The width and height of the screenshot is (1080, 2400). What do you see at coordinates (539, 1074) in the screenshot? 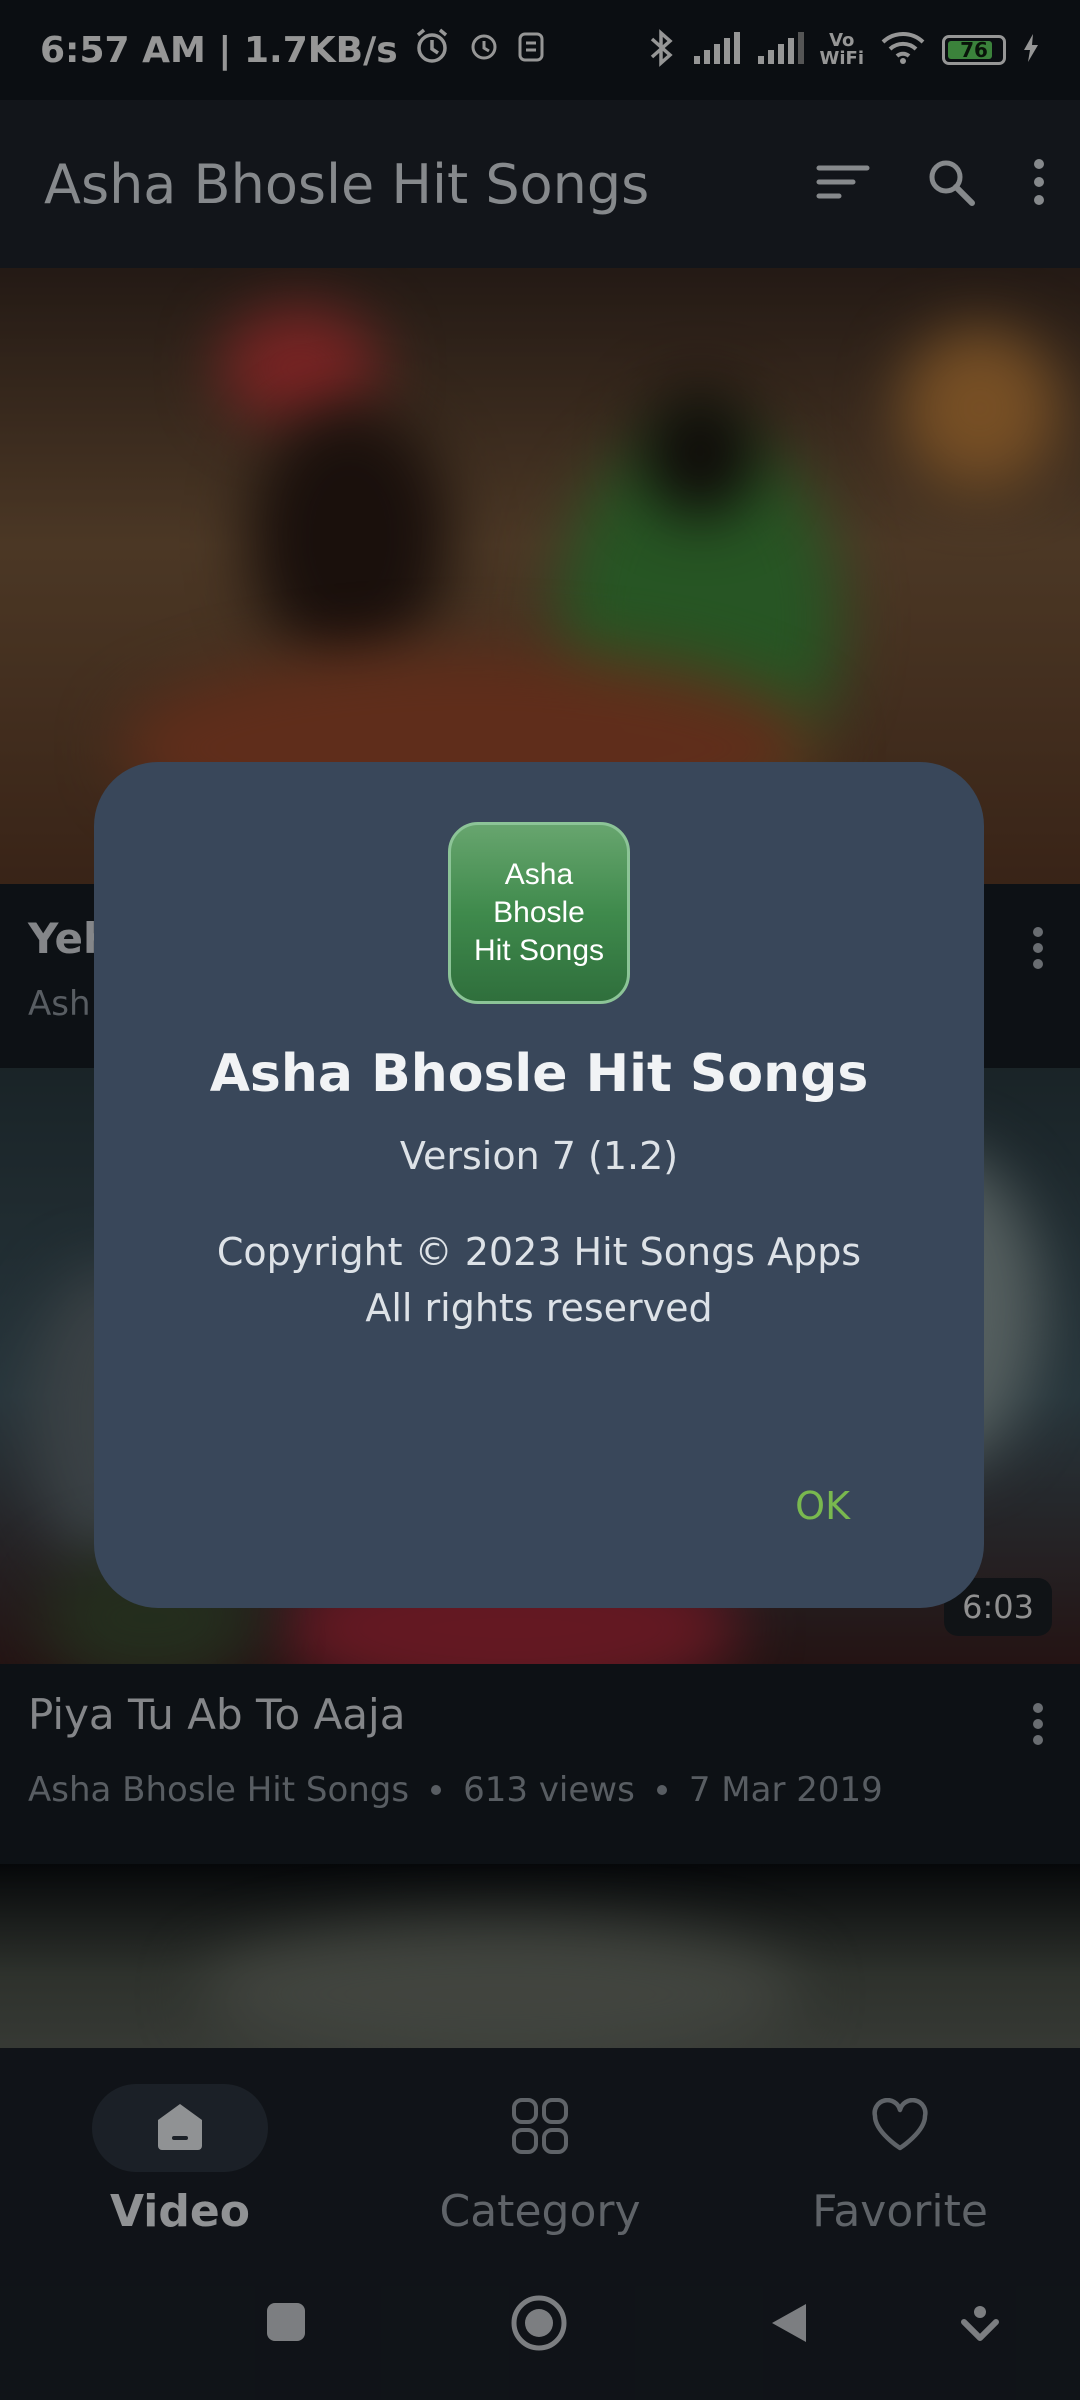
I see `dialog-title: Asha Bhosle Hit Songs` at bounding box center [539, 1074].